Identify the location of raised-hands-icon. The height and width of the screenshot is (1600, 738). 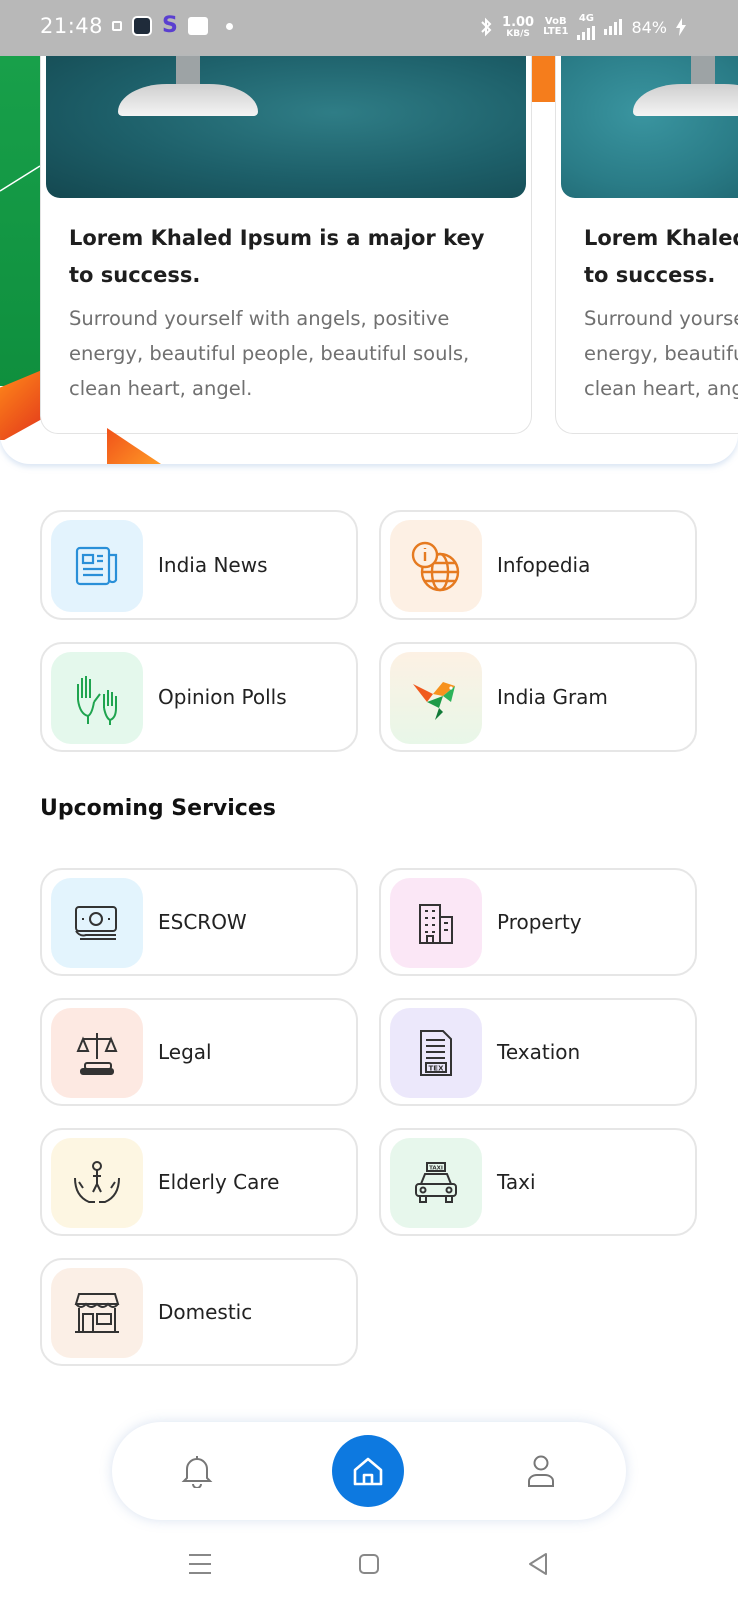
(97, 700).